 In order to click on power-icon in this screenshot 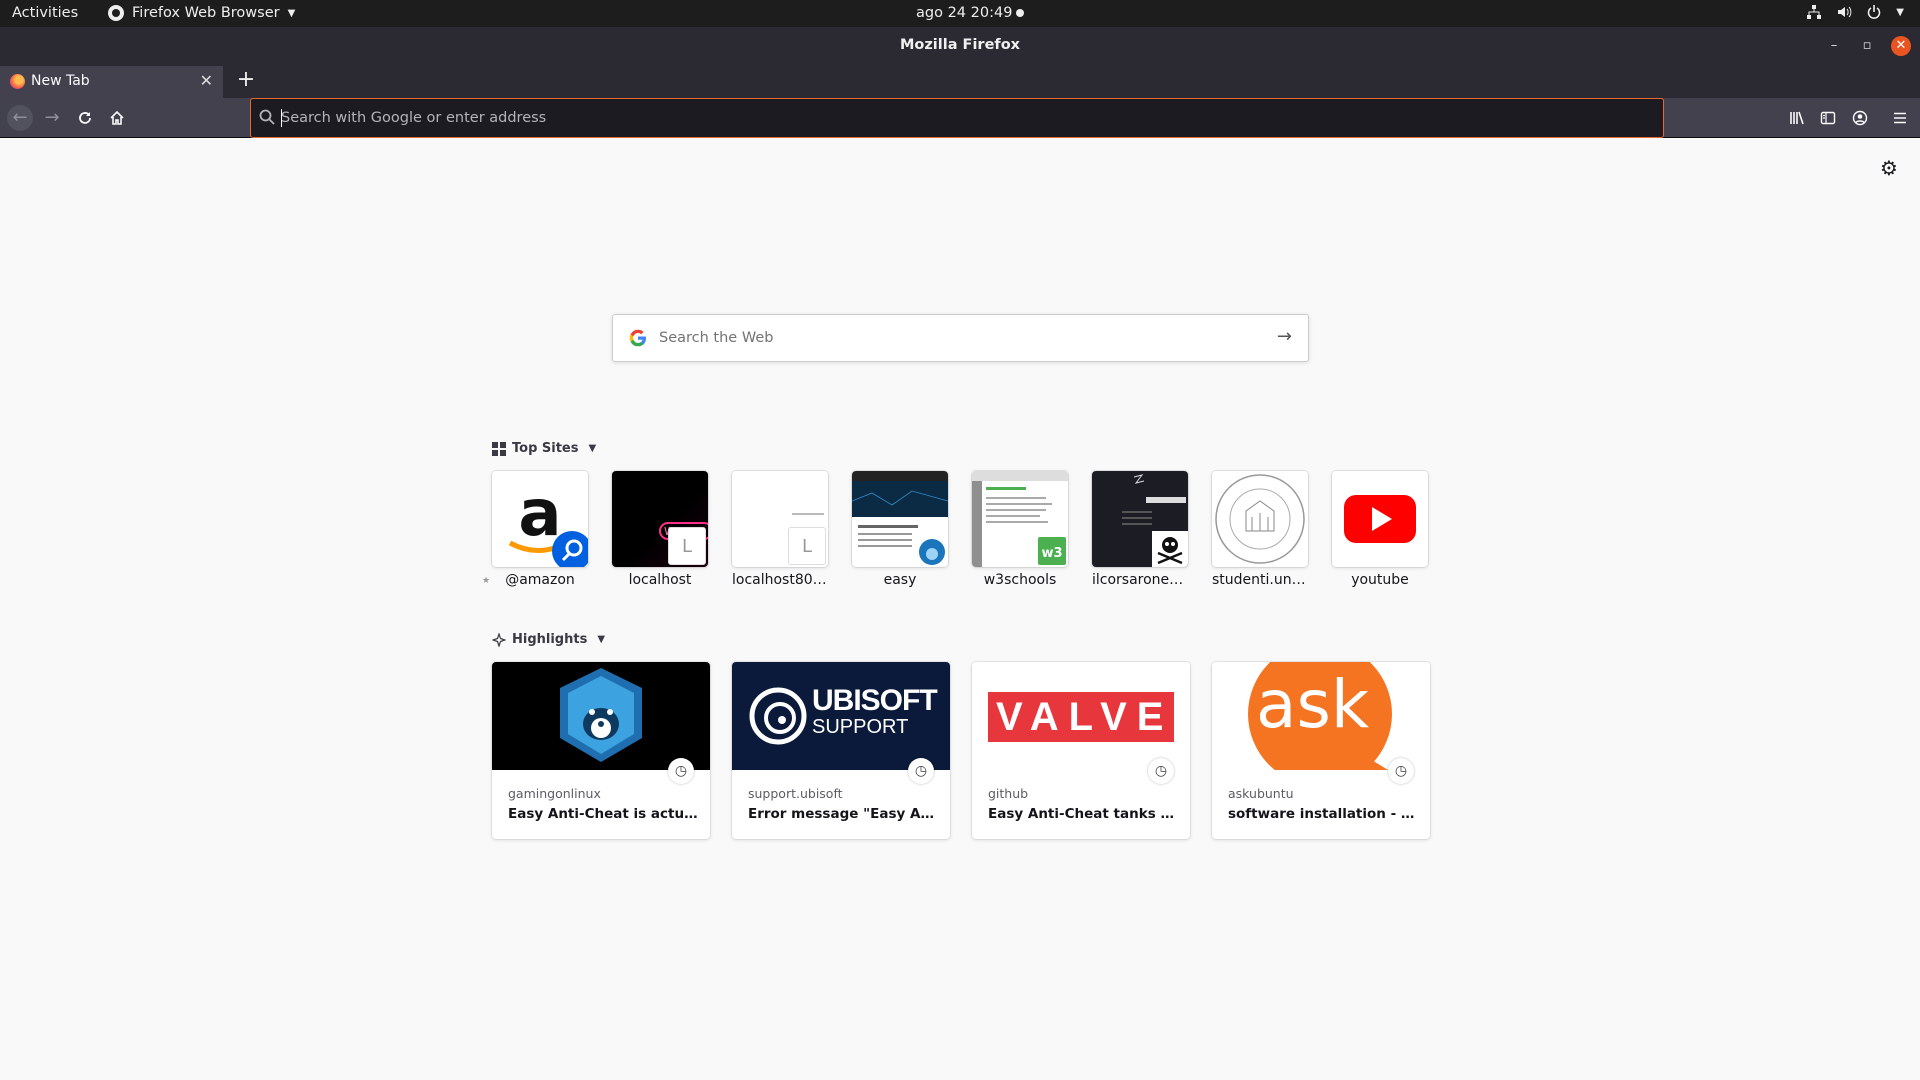, I will do `click(1874, 12)`.